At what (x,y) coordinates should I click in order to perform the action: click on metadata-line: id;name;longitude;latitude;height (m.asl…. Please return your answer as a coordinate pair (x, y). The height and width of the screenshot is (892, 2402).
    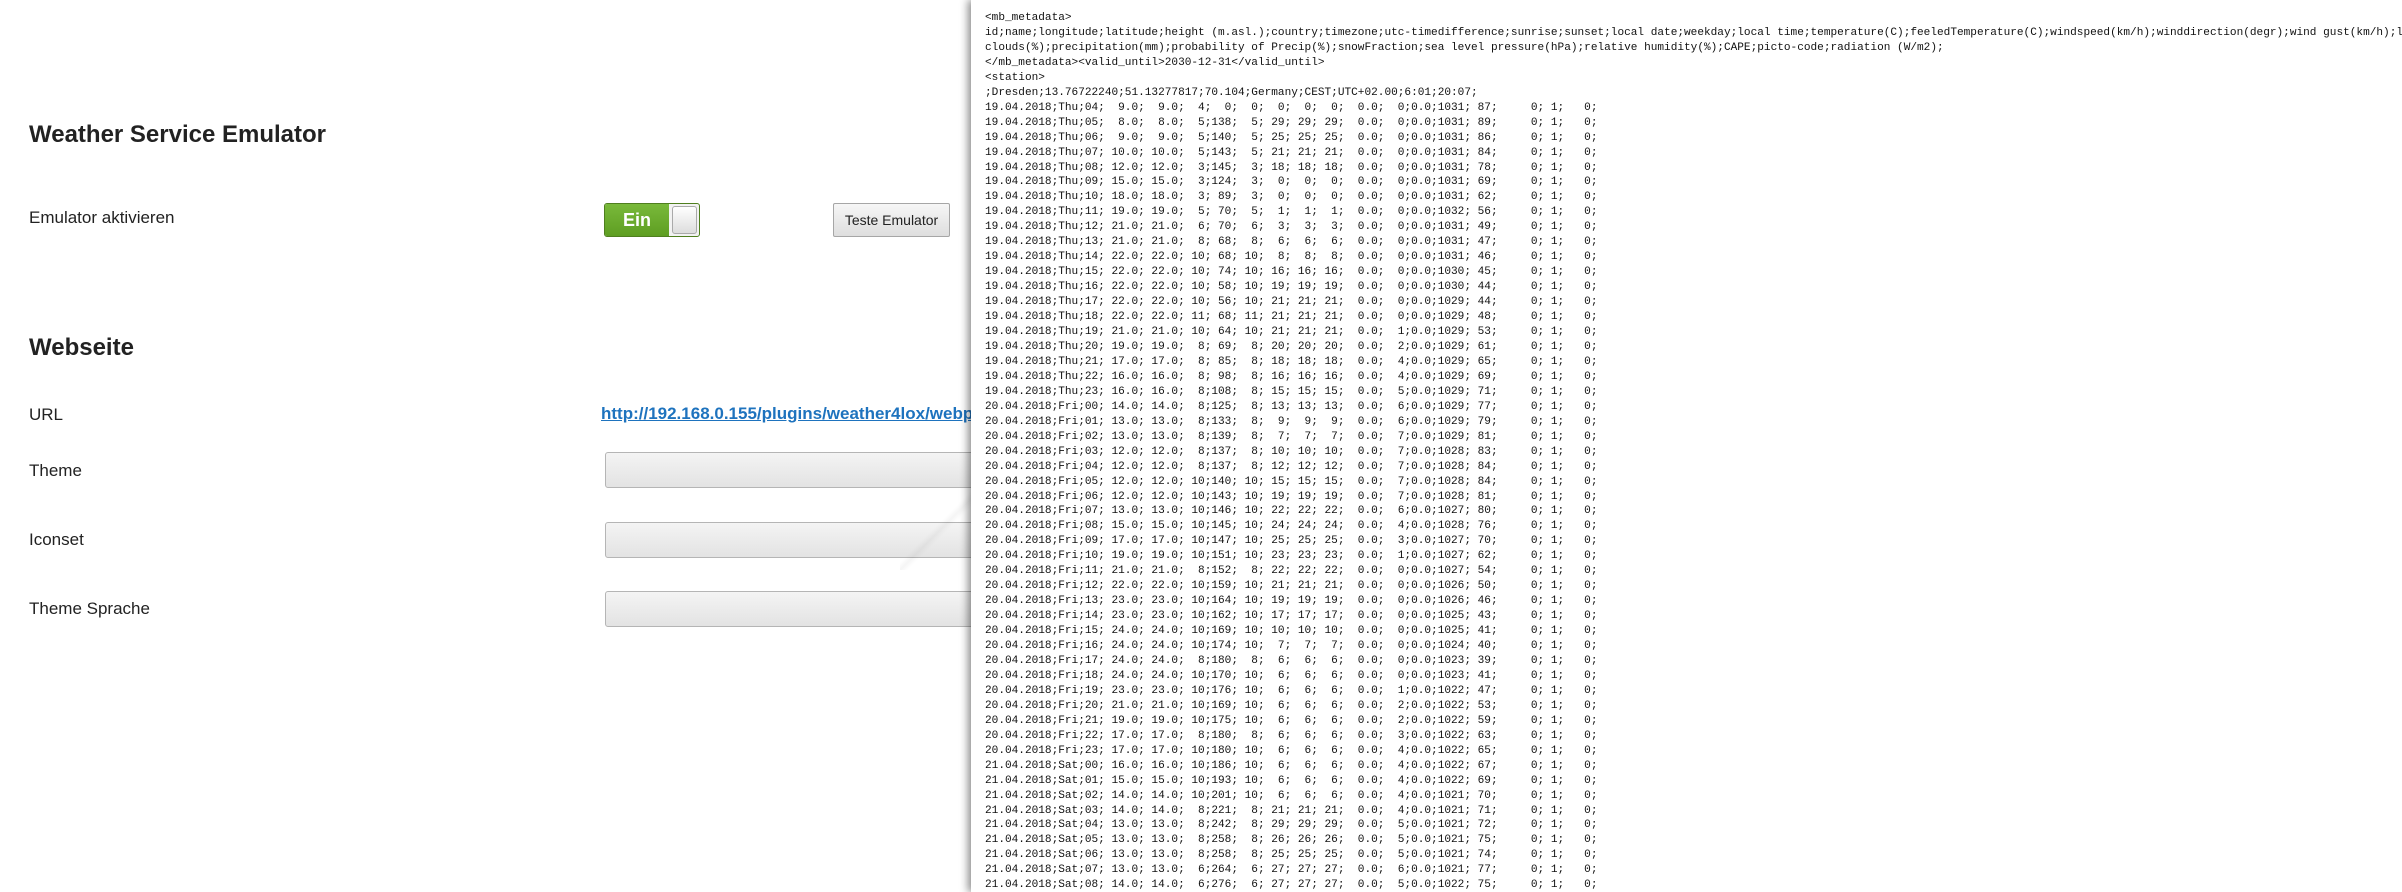
    Looking at the image, I should click on (1693, 32).